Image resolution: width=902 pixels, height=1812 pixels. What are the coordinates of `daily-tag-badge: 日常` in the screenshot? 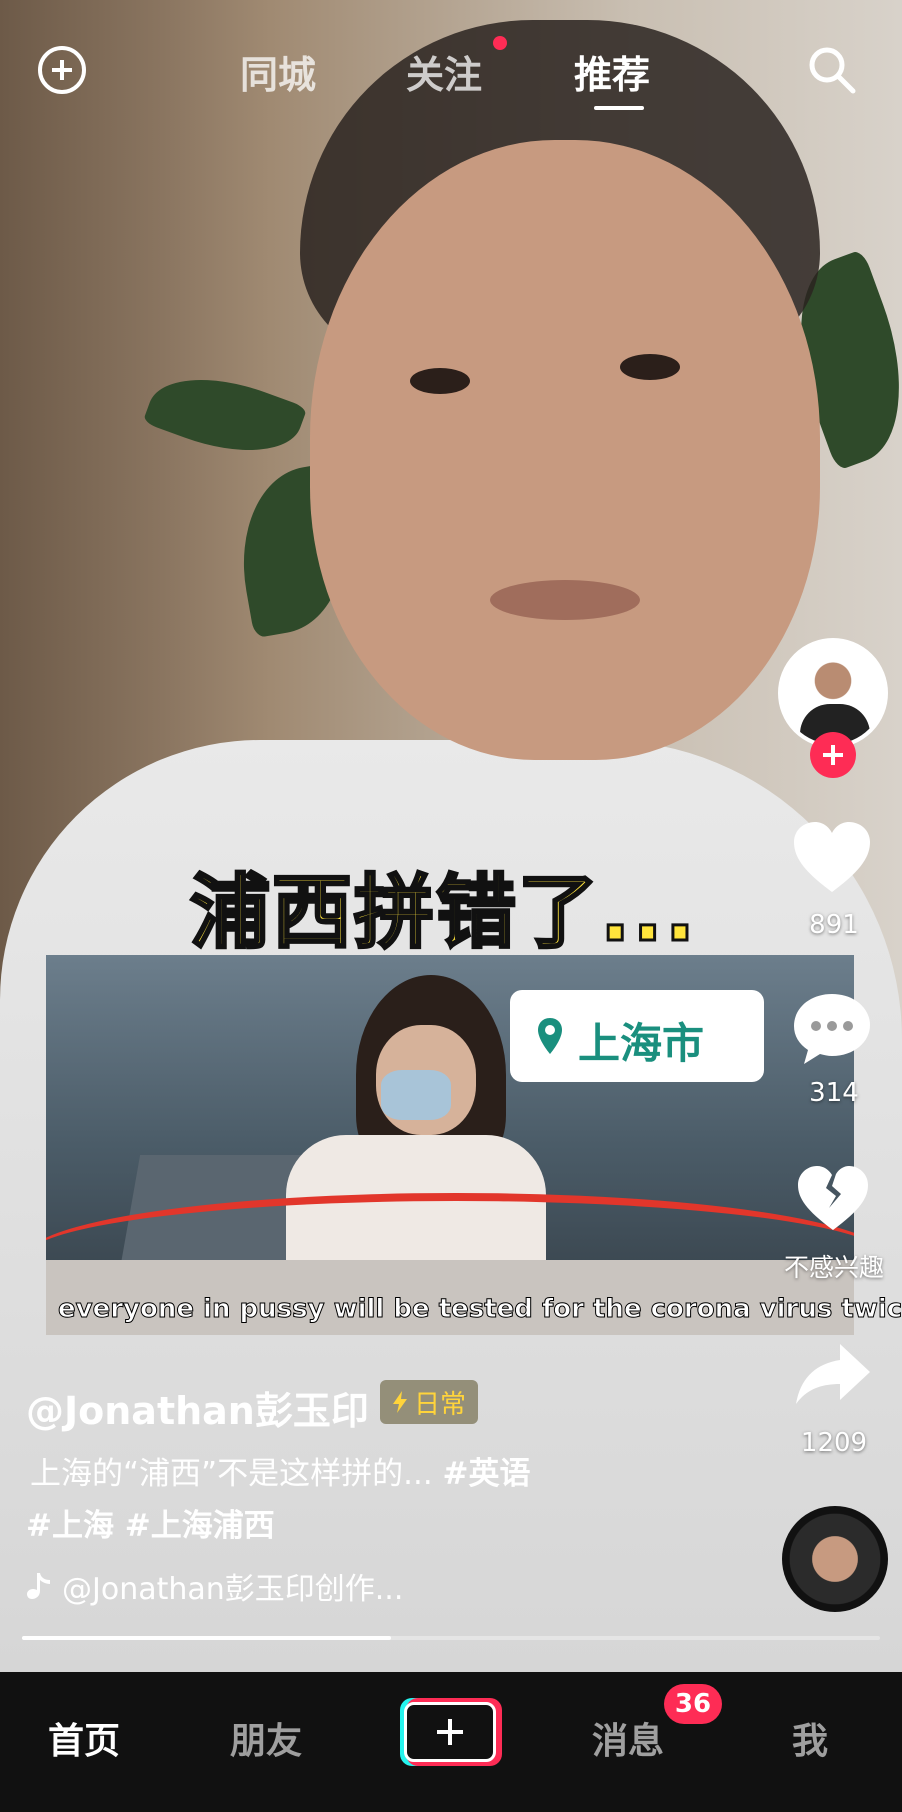 It's located at (429, 1402).